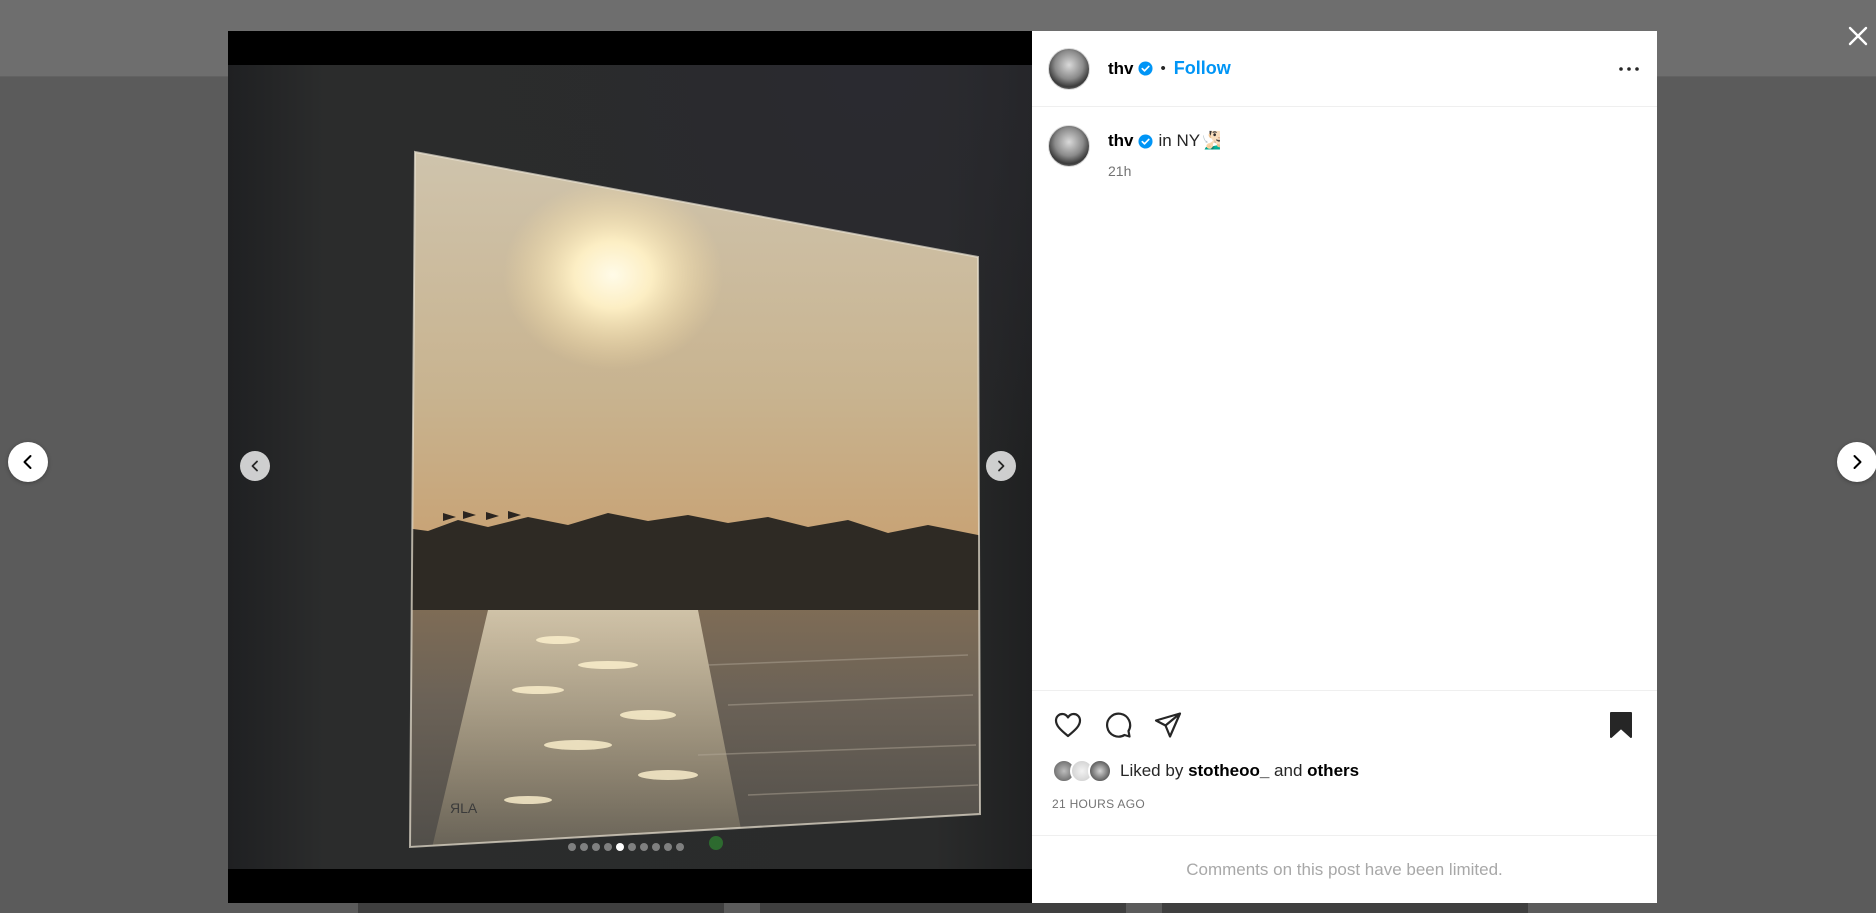  I want to click on close-button, so click(1858, 36).